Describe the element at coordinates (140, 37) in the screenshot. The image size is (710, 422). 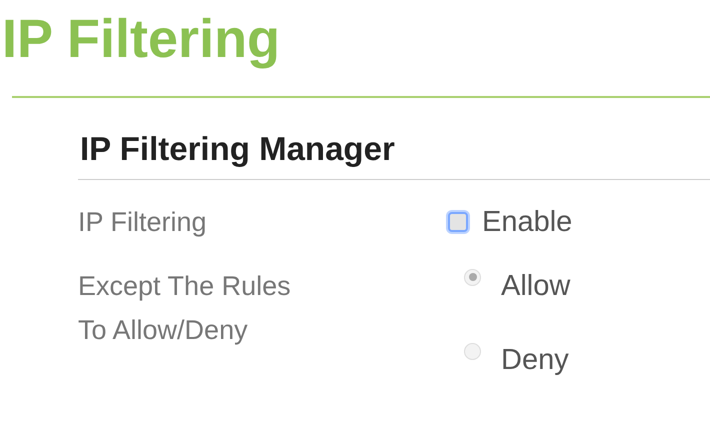
I see `page-title: IP Filtering` at that location.